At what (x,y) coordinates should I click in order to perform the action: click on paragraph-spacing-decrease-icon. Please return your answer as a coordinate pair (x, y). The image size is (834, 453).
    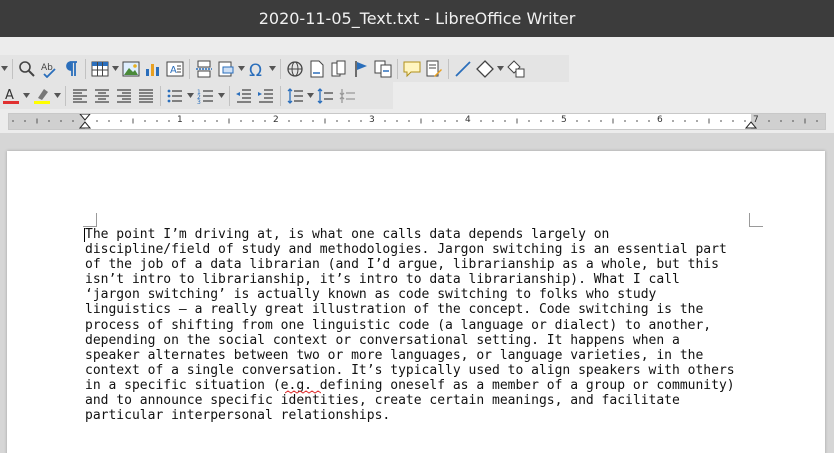
    Looking at the image, I should click on (348, 96).